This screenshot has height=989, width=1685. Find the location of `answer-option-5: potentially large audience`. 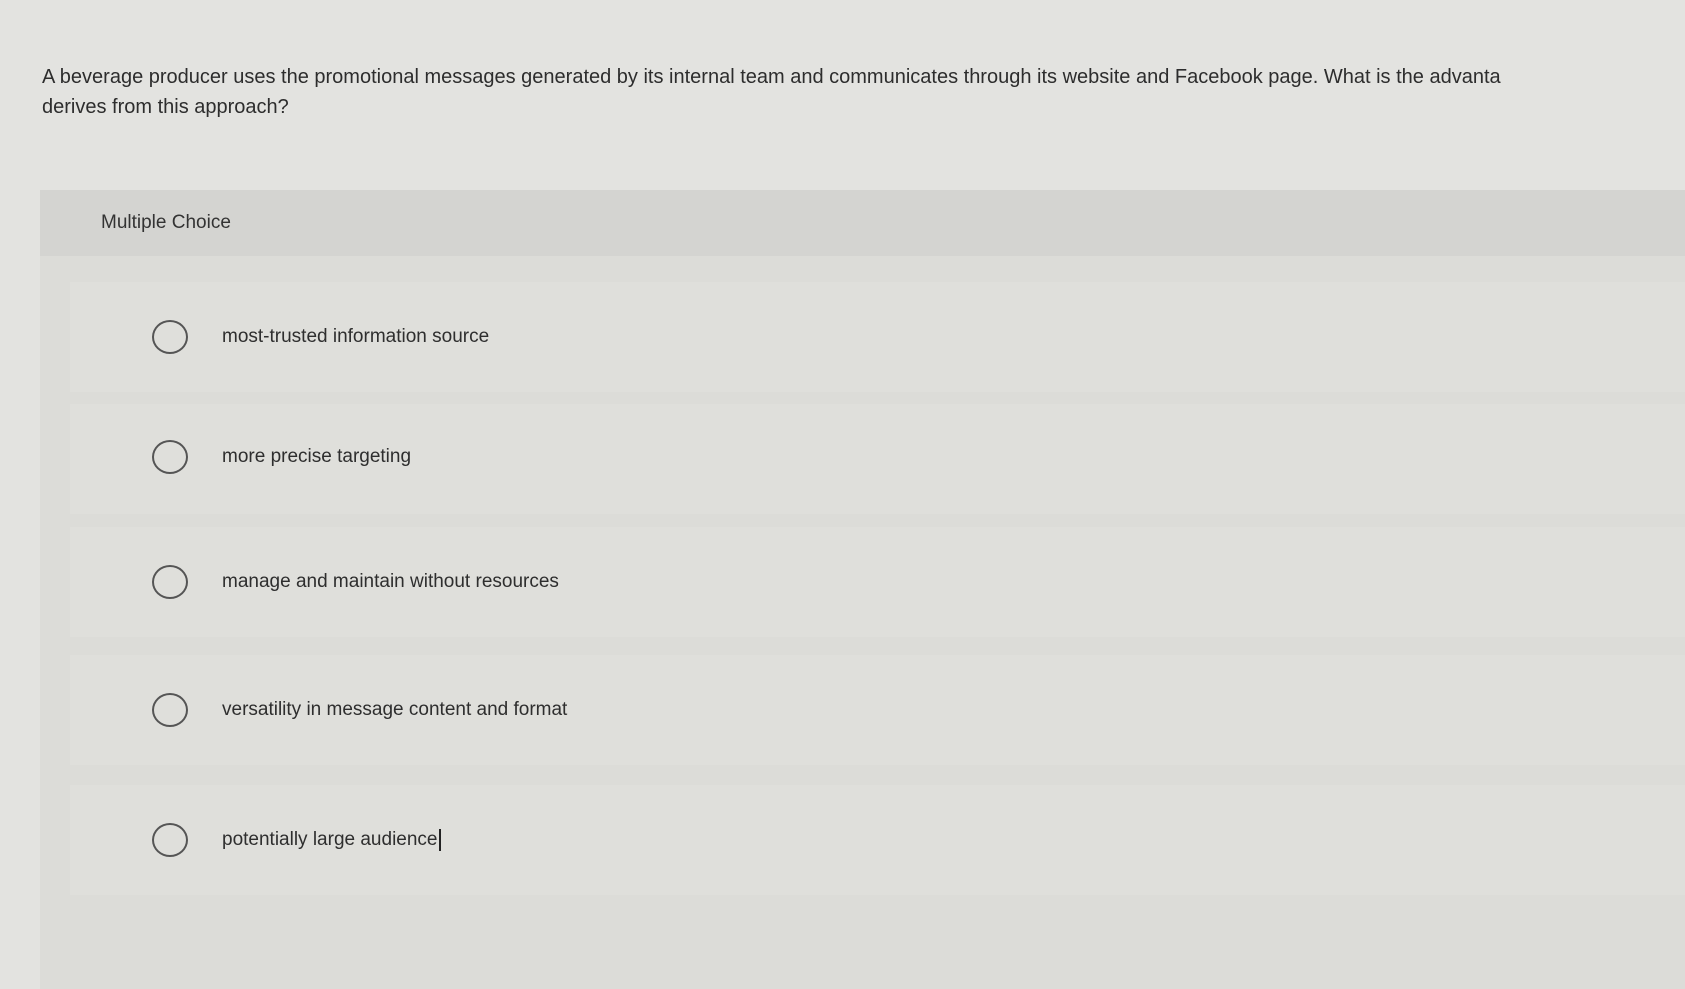

answer-option-5: potentially large audience is located at coordinates (877, 840).